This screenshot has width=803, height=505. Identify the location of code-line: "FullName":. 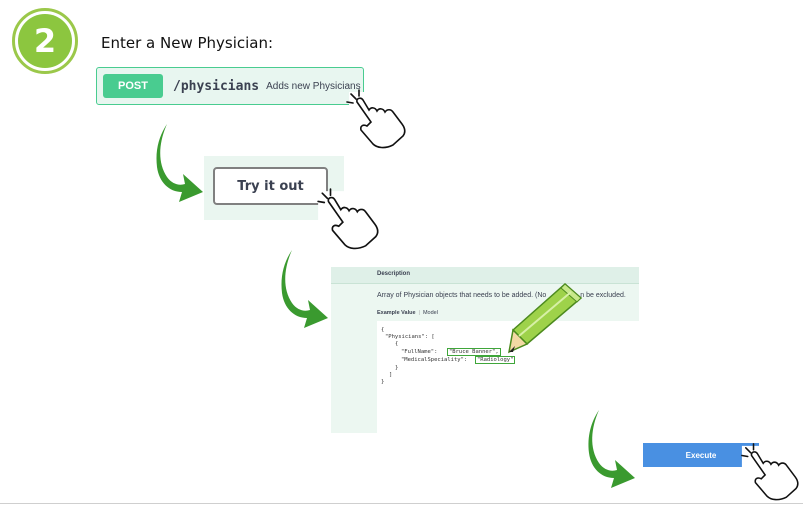
(419, 352).